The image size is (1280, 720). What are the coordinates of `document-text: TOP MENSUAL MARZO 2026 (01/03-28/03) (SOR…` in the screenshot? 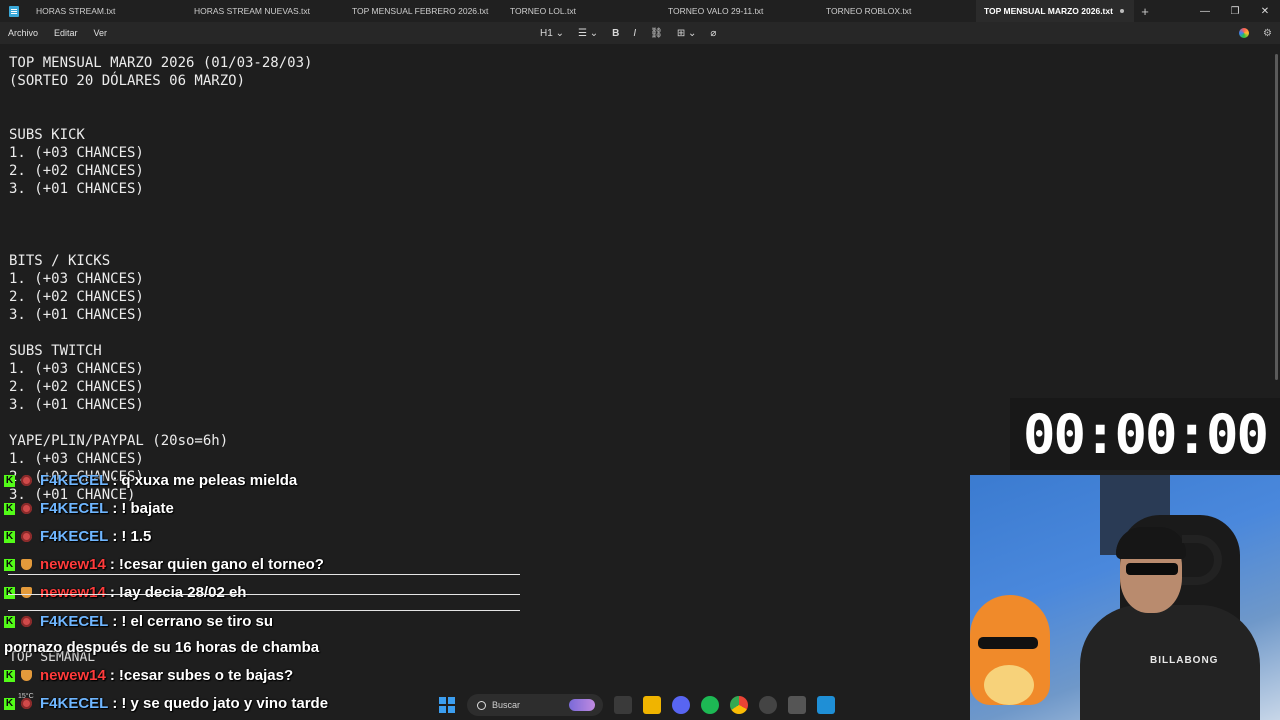 It's located at (160, 279).